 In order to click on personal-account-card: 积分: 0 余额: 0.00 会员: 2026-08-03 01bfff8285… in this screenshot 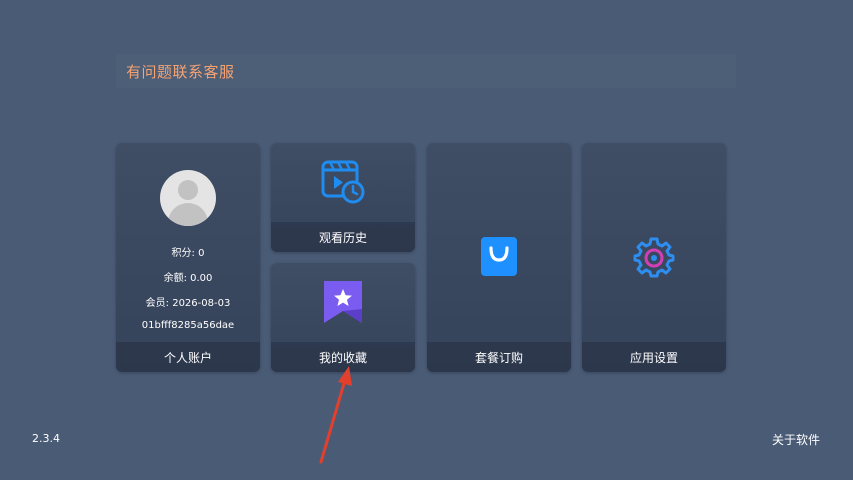, I will do `click(188, 257)`.